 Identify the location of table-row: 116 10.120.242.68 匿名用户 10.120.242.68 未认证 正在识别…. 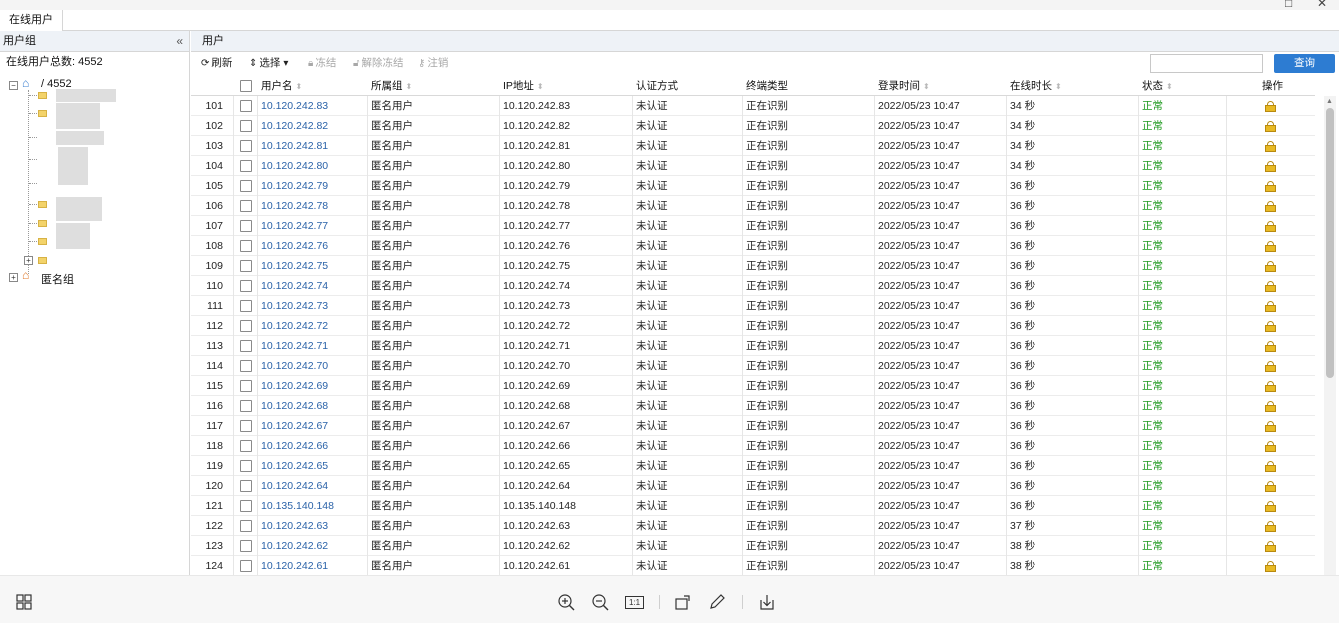
(753, 406).